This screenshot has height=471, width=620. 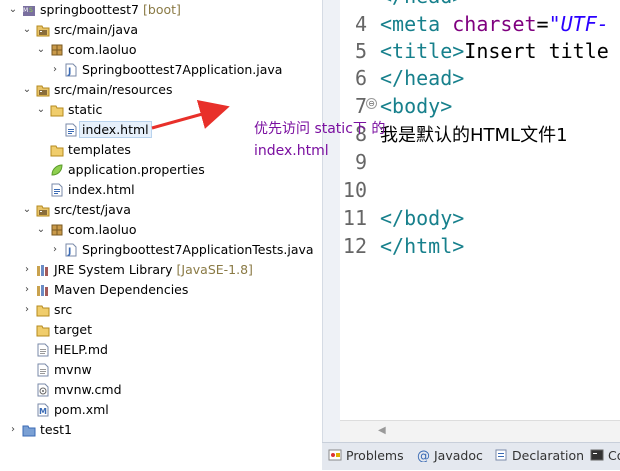 What do you see at coordinates (43, 290) in the screenshot?
I see `library-icon` at bounding box center [43, 290].